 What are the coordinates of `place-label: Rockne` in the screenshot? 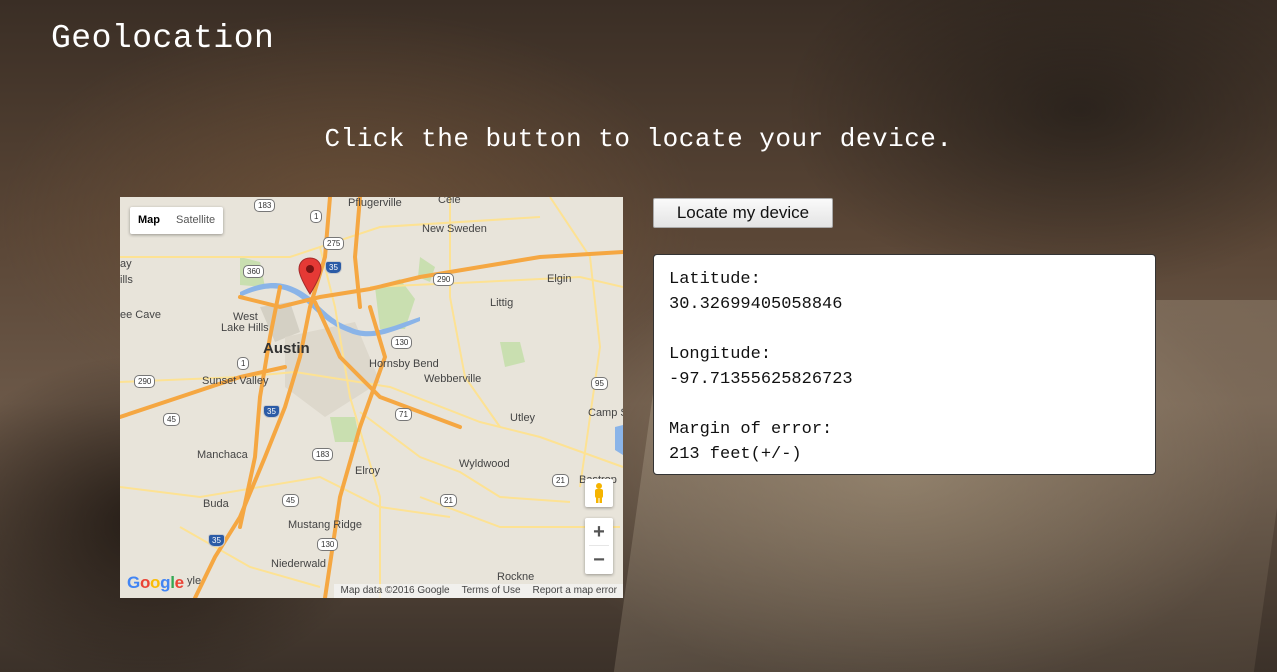 It's located at (516, 577).